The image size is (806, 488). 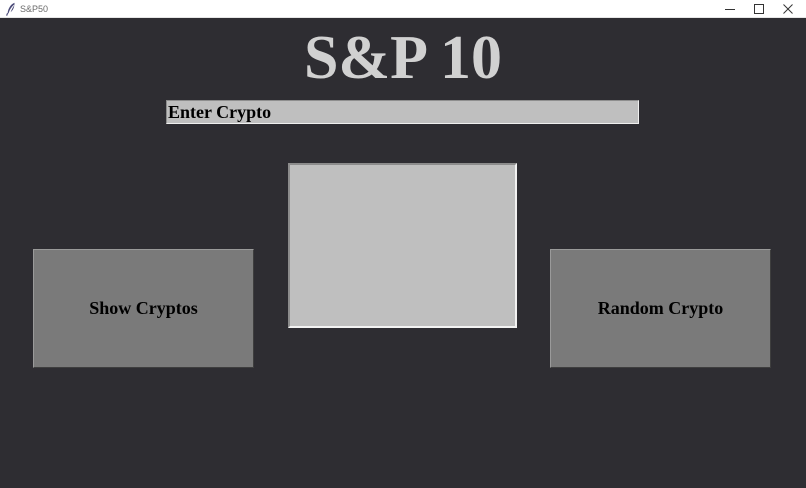 I want to click on close-icon, so click(x=788, y=9).